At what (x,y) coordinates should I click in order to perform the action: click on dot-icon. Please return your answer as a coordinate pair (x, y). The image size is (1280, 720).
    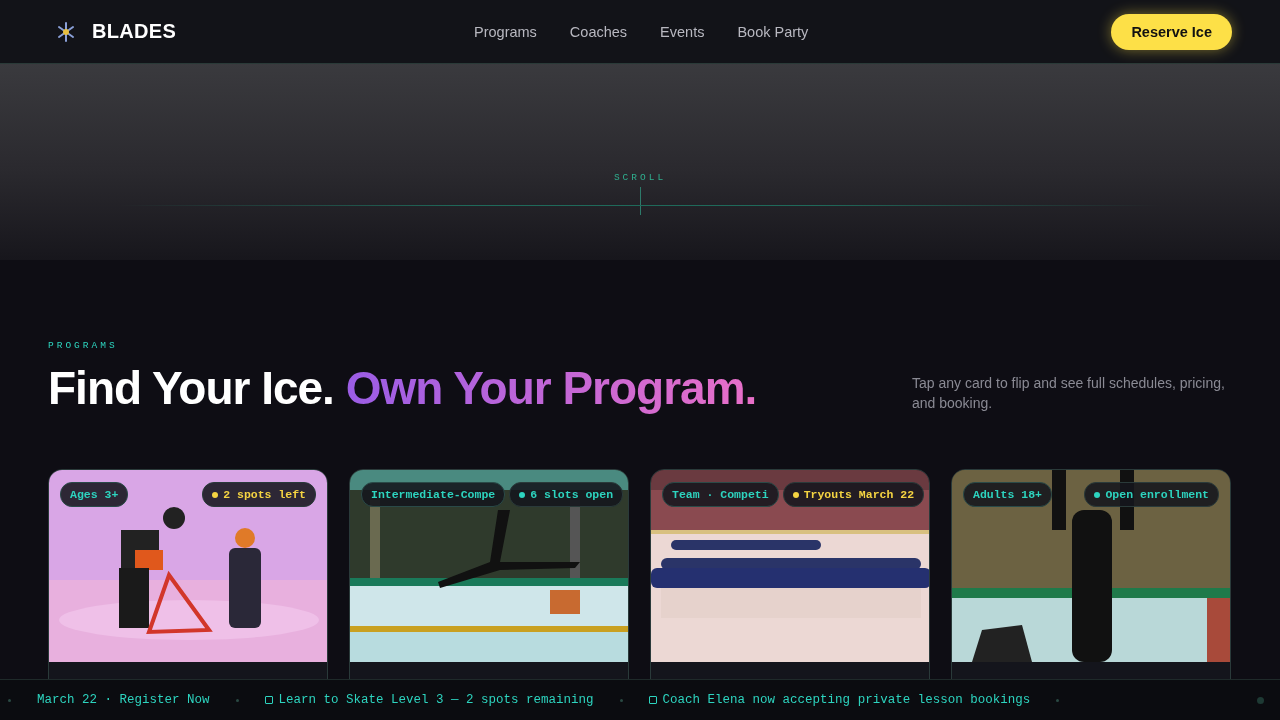
    Looking at the image, I should click on (1260, 700).